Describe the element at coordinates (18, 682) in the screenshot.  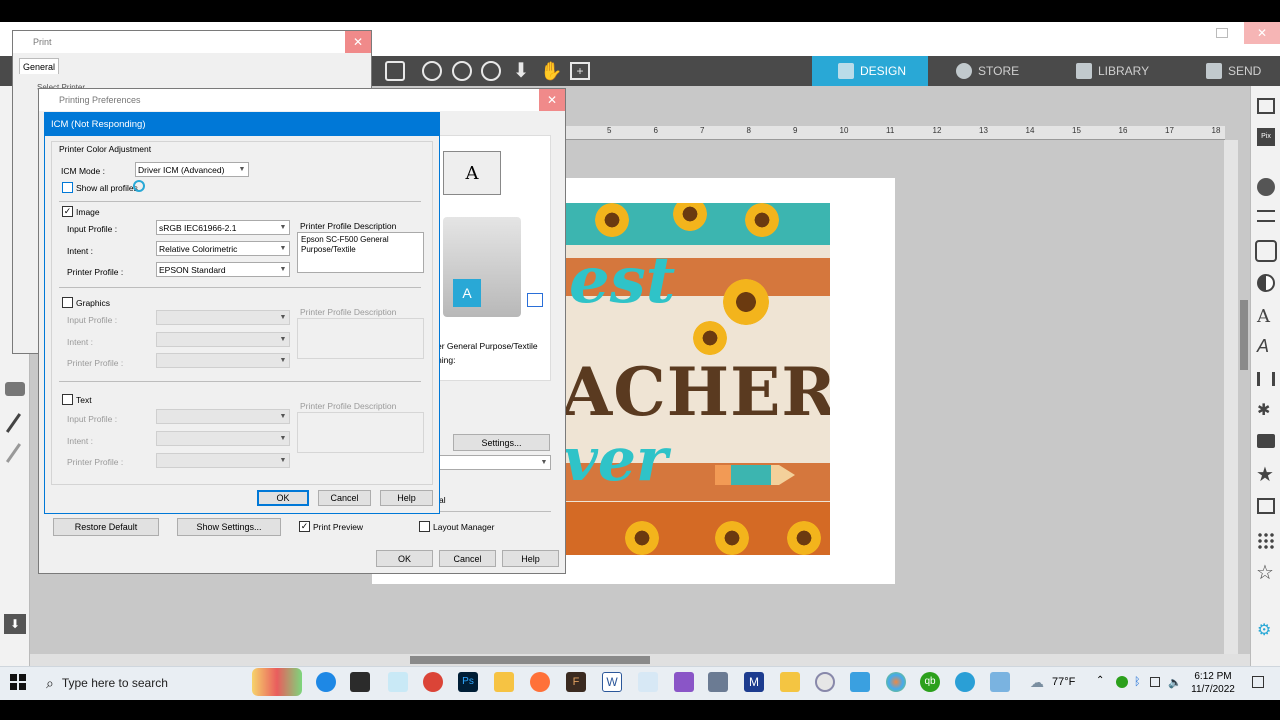
I see `windows-start-icon` at that location.